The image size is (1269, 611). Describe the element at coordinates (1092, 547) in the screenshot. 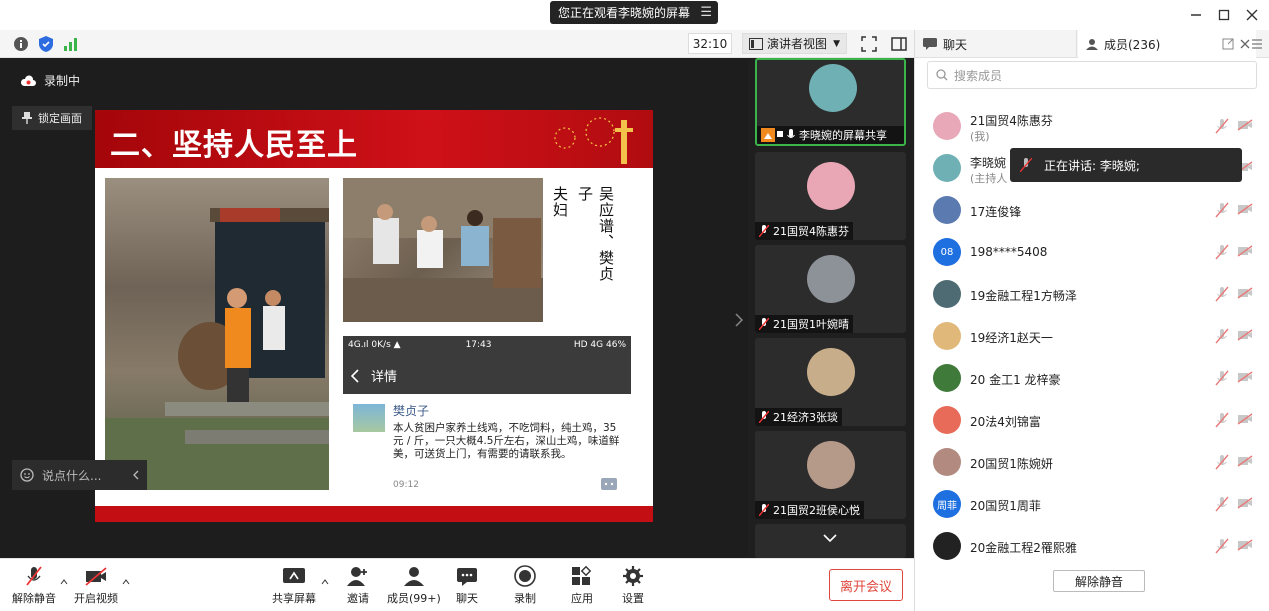

I see `member-row: 20金融工程2罹熙雅` at that location.